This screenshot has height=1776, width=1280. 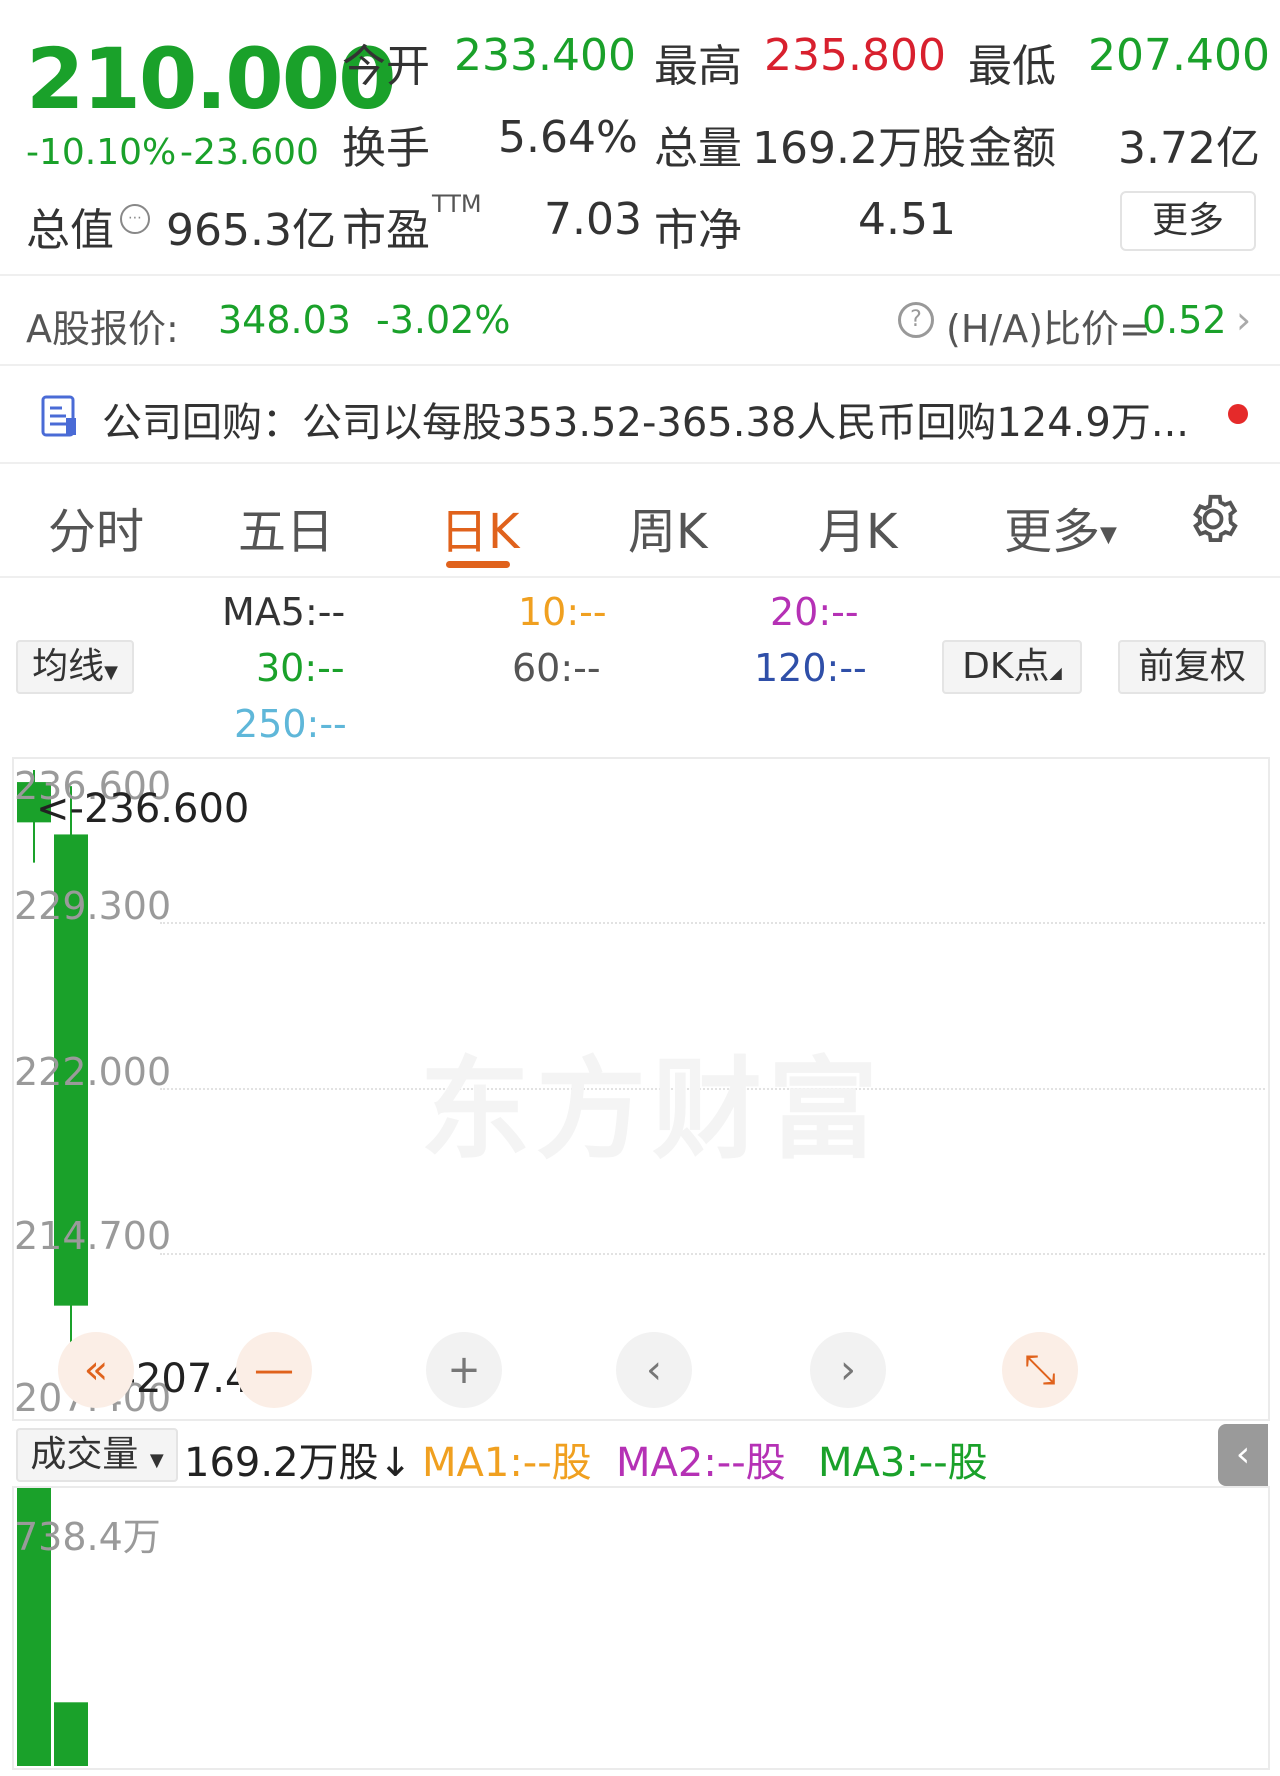 What do you see at coordinates (274, 1370) in the screenshot?
I see `zoom-out-icon: —` at bounding box center [274, 1370].